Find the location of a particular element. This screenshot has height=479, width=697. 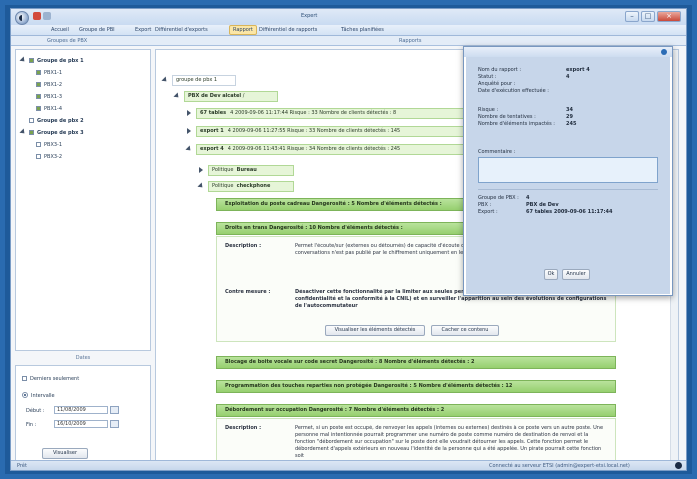

quick-dropdown-icon is located at coordinates (47, 16).